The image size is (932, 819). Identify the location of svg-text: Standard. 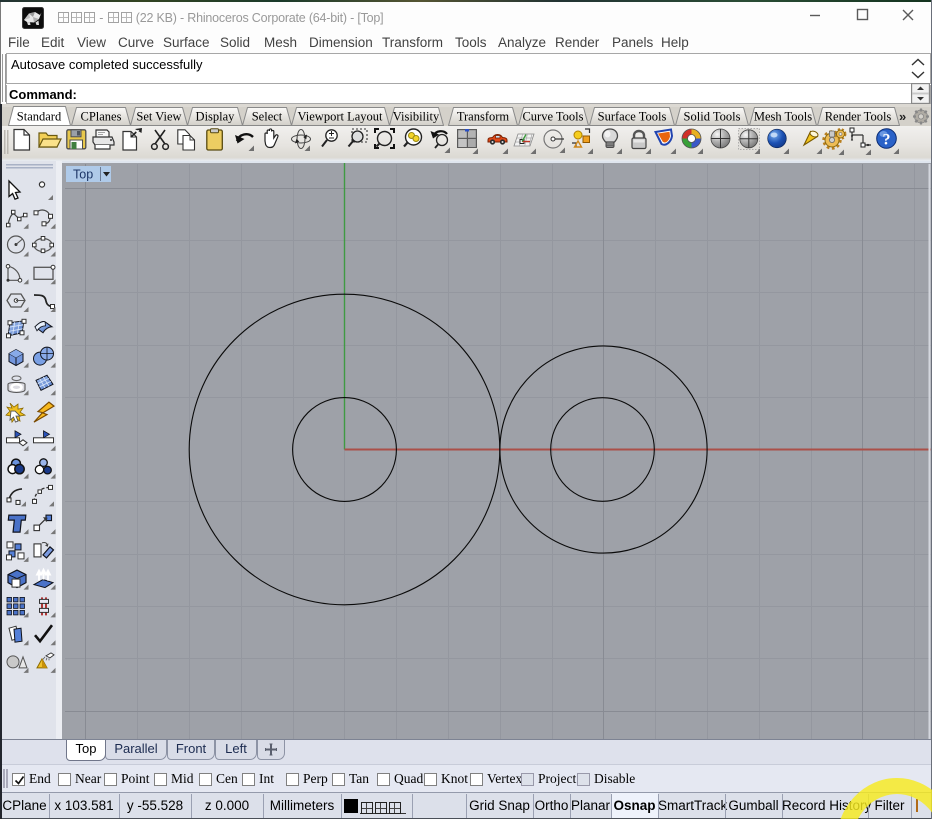
(39, 117).